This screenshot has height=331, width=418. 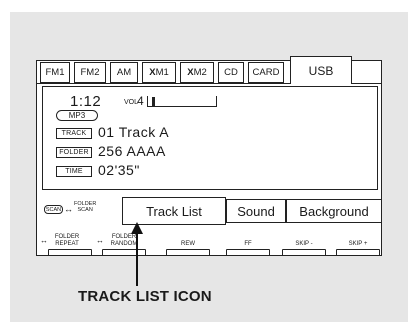 I want to click on tab-xm2: X M2, so click(x=197, y=72).